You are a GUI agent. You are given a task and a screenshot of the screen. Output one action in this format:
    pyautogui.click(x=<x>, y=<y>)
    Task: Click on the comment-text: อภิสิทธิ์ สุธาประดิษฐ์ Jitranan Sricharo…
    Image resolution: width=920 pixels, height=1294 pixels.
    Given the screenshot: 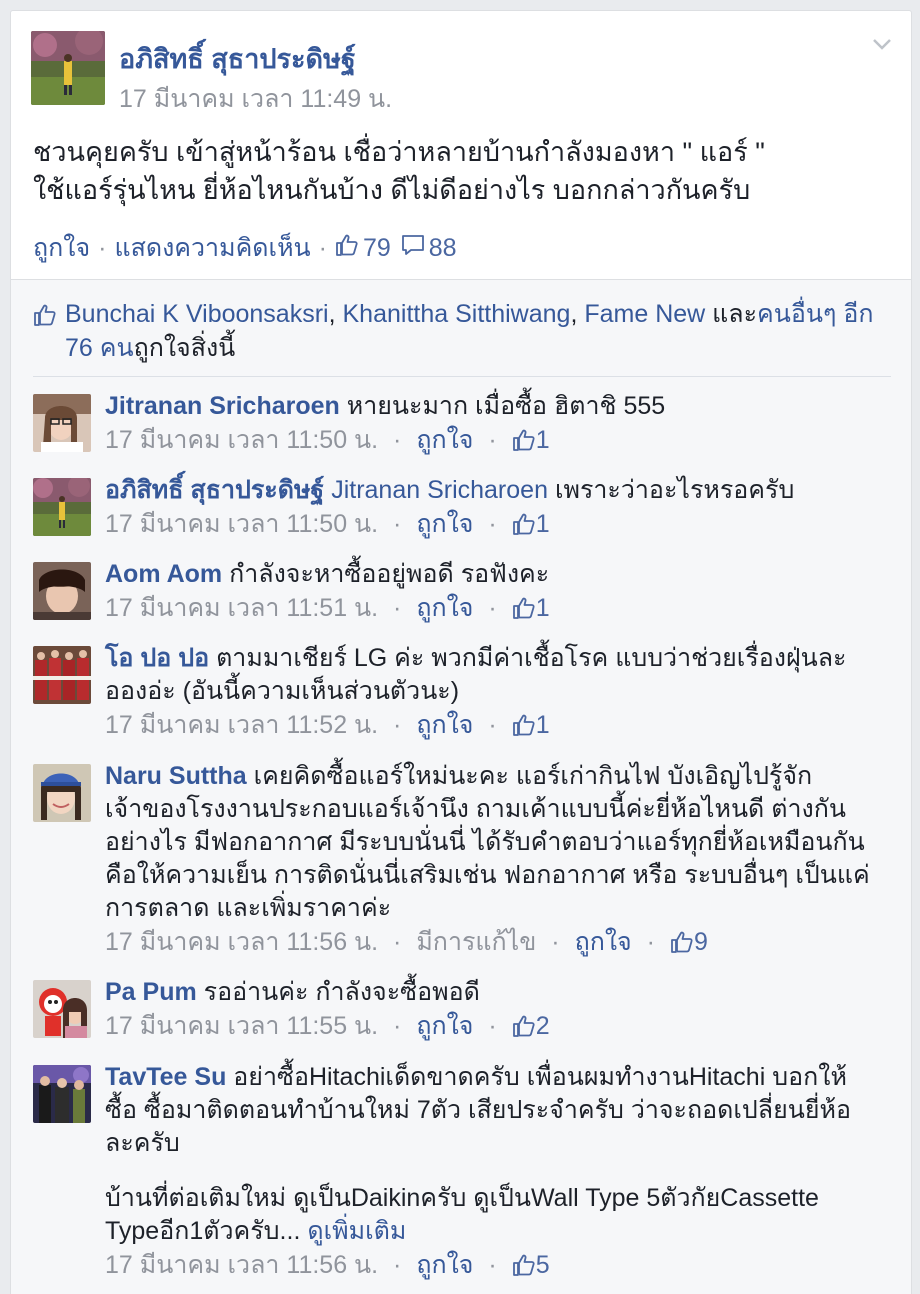 What is the action you would take?
    pyautogui.click(x=490, y=490)
    